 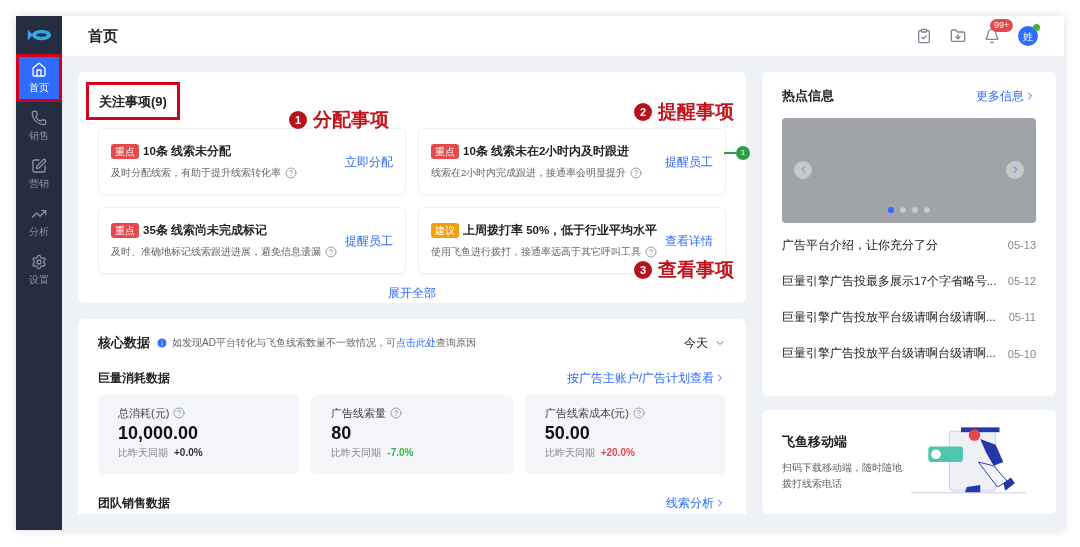 What do you see at coordinates (696, 502) in the screenshot?
I see `analysis-link: 线索分析` at bounding box center [696, 502].